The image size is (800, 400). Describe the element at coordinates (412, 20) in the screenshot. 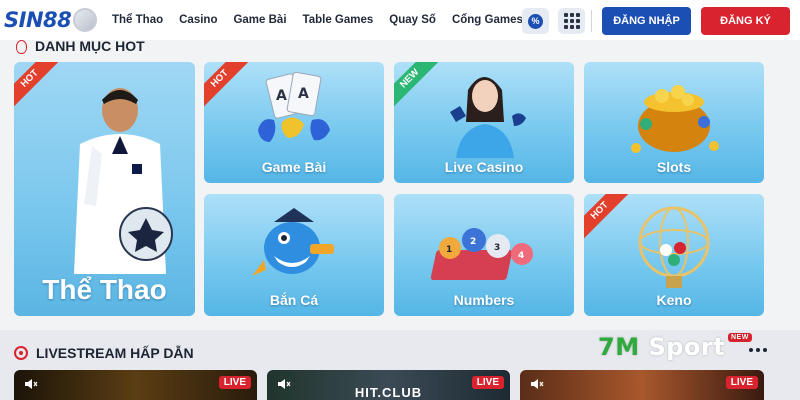

I see `nav-item-quay-so: Quay Số` at that location.